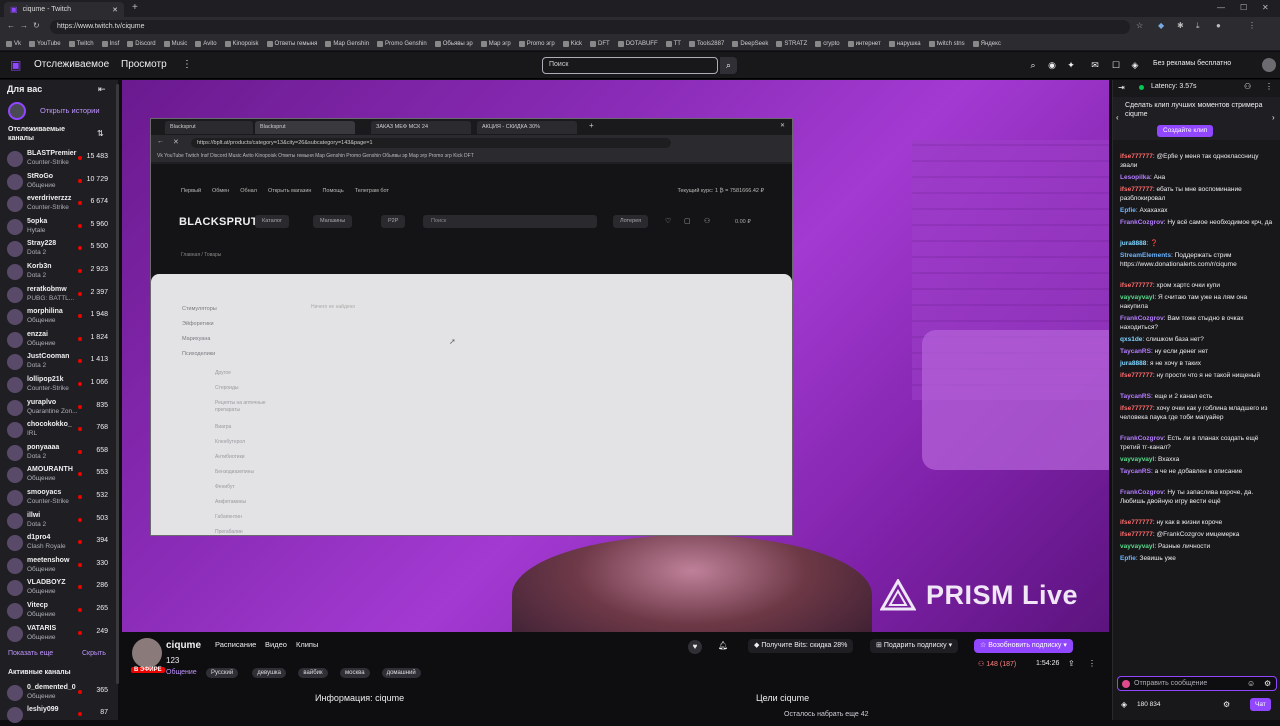 The height and width of the screenshot is (726, 1280). Describe the element at coordinates (144, 64) in the screenshot. I see `nav-browse: Просмотр` at that location.